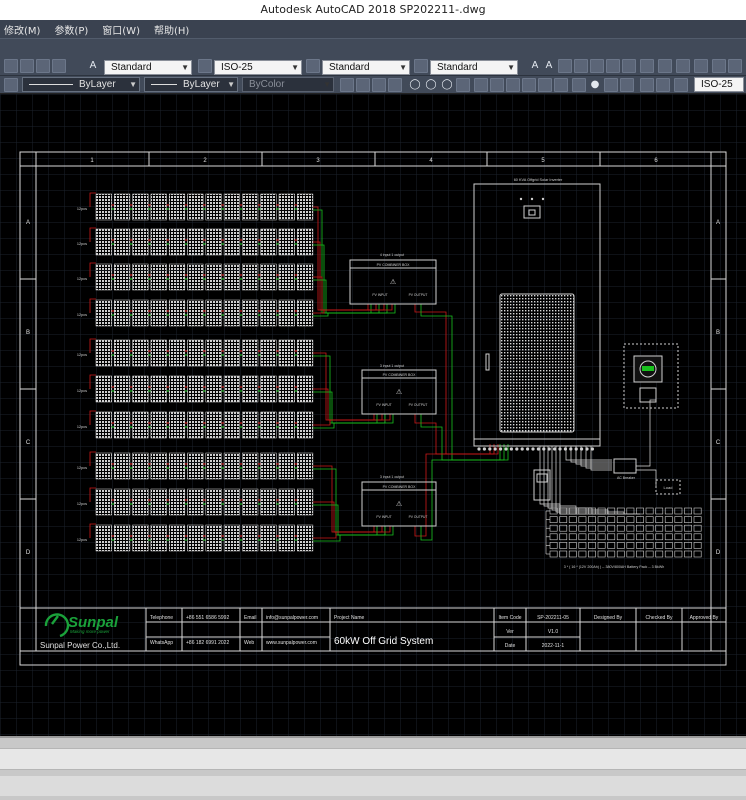 The height and width of the screenshot is (800, 746). Describe the element at coordinates (415, 85) in the screenshot. I see `dim-radius-icon: ◯` at that location.